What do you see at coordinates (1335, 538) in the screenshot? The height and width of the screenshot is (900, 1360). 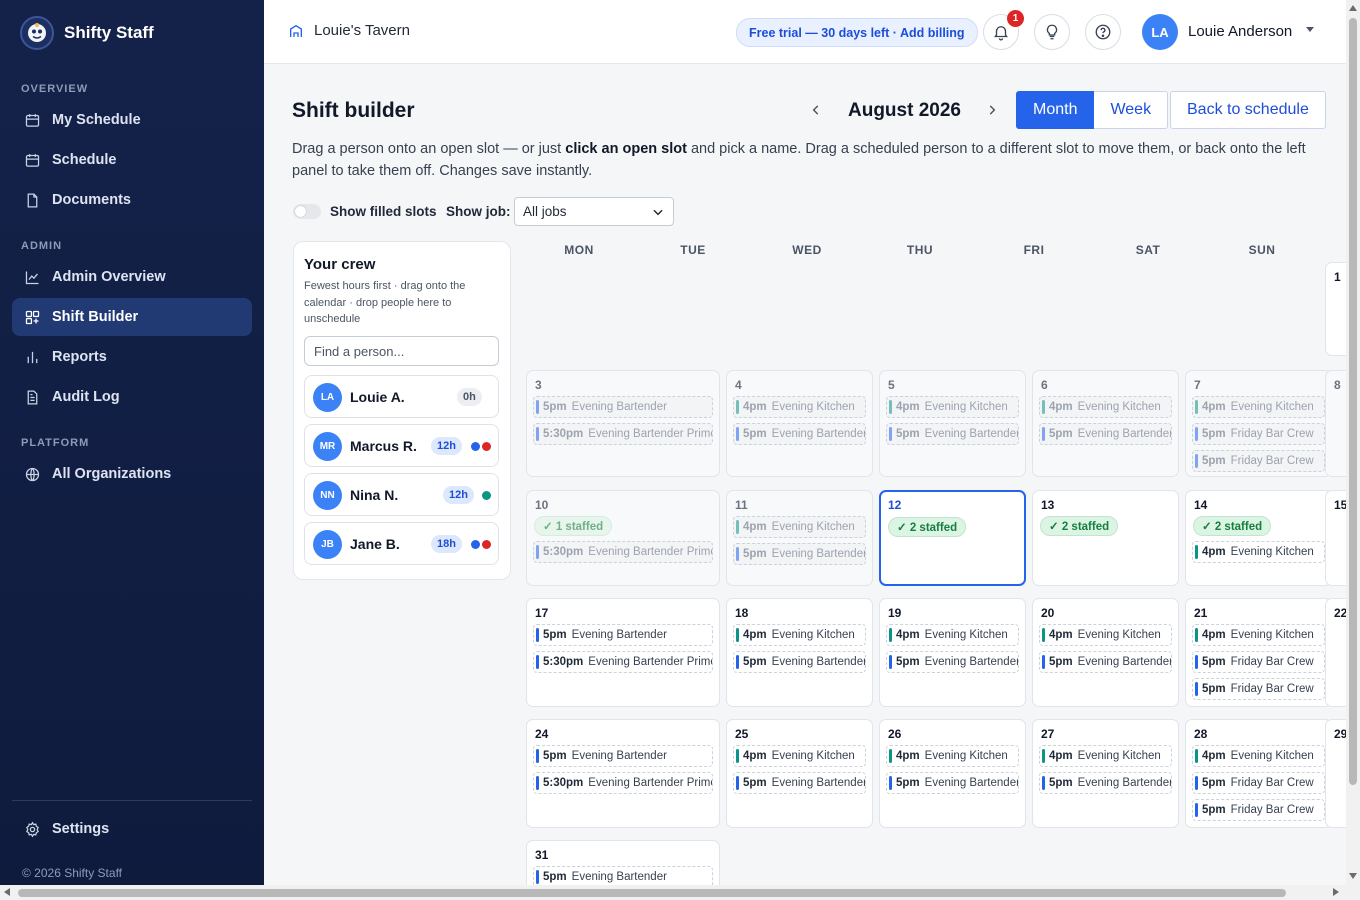 I see `calendar-day: 15` at bounding box center [1335, 538].